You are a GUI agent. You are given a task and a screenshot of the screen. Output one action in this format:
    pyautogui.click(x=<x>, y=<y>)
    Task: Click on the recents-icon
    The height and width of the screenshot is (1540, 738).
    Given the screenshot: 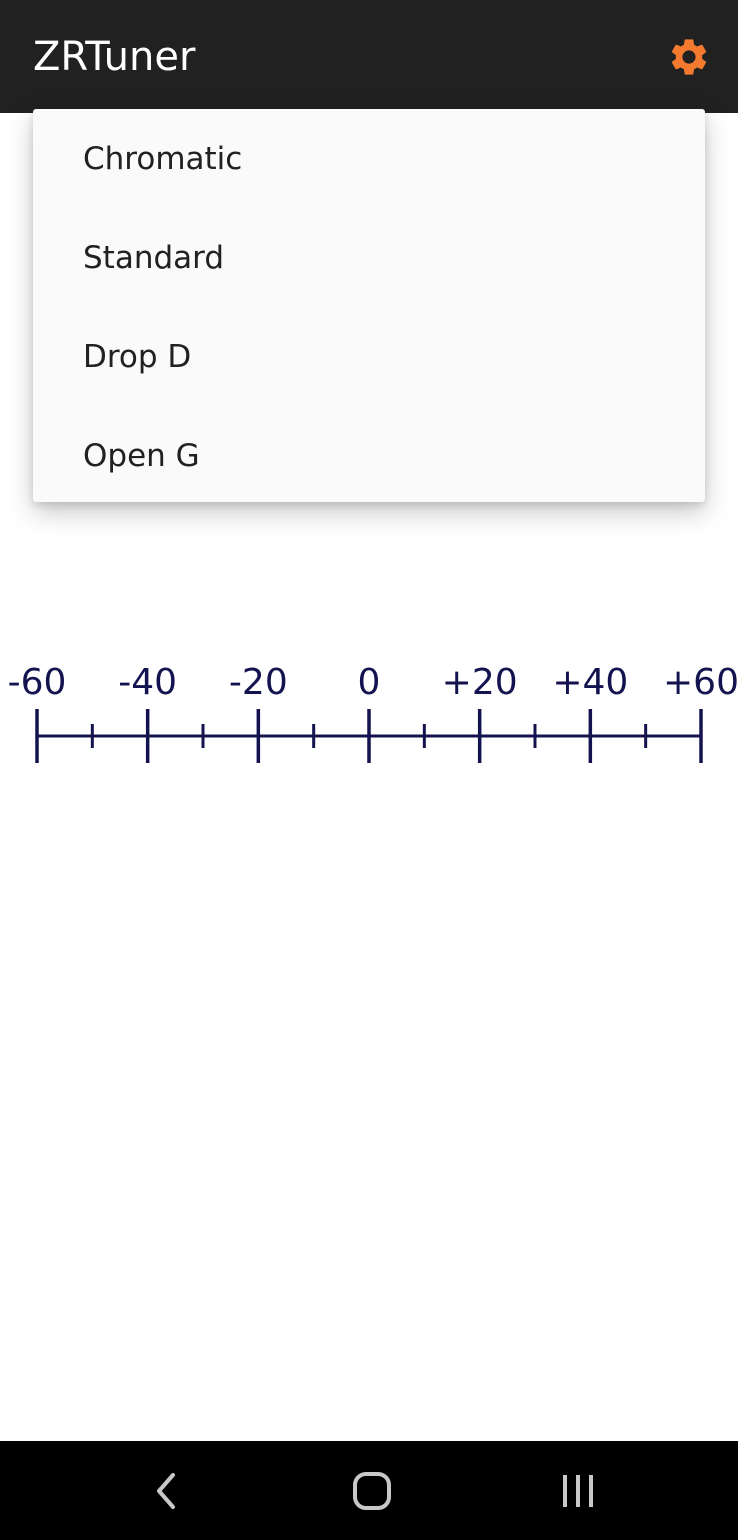 What is the action you would take?
    pyautogui.click(x=578, y=1491)
    